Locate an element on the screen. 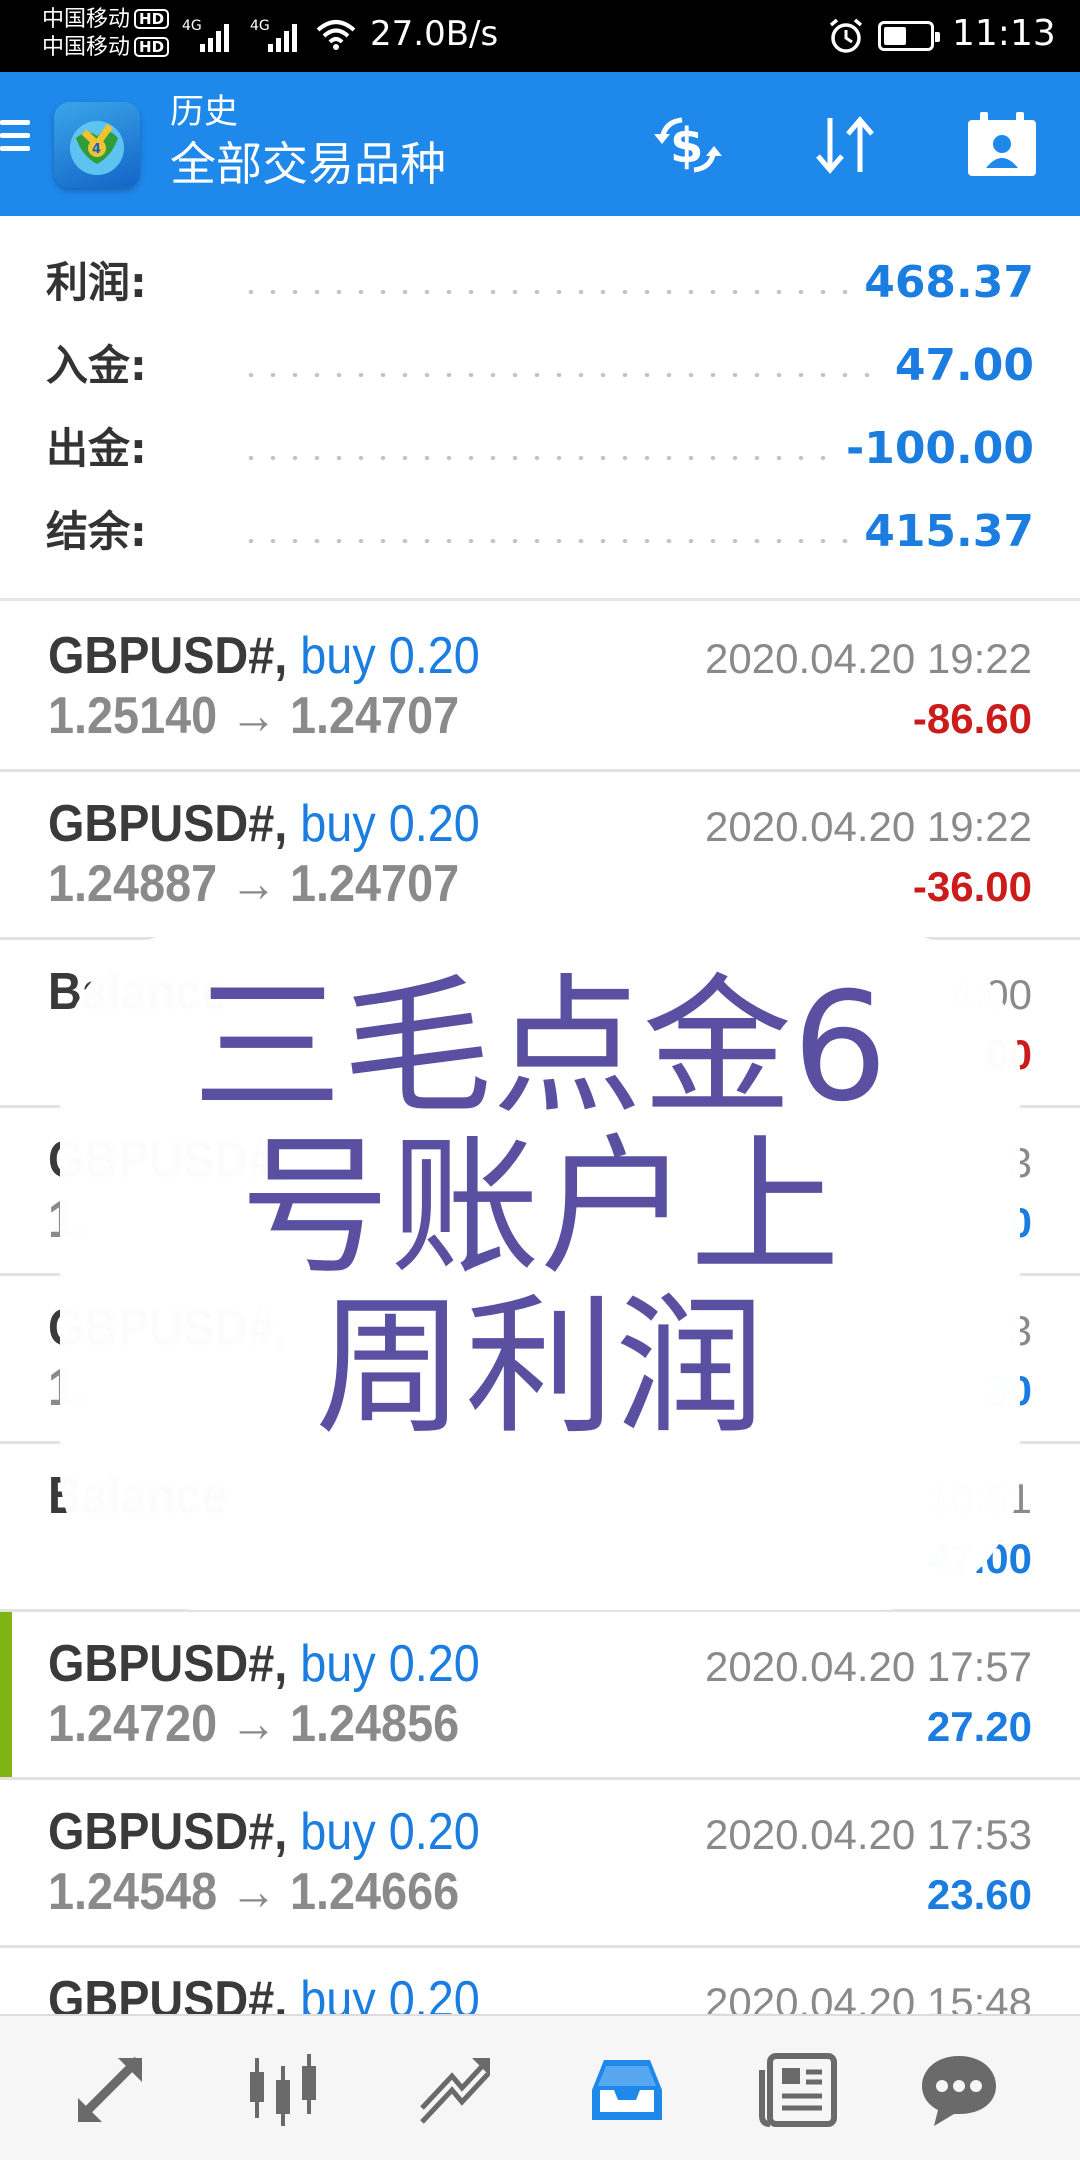 The width and height of the screenshot is (1080, 2160). summary-value: -100.00 is located at coordinates (933, 449).